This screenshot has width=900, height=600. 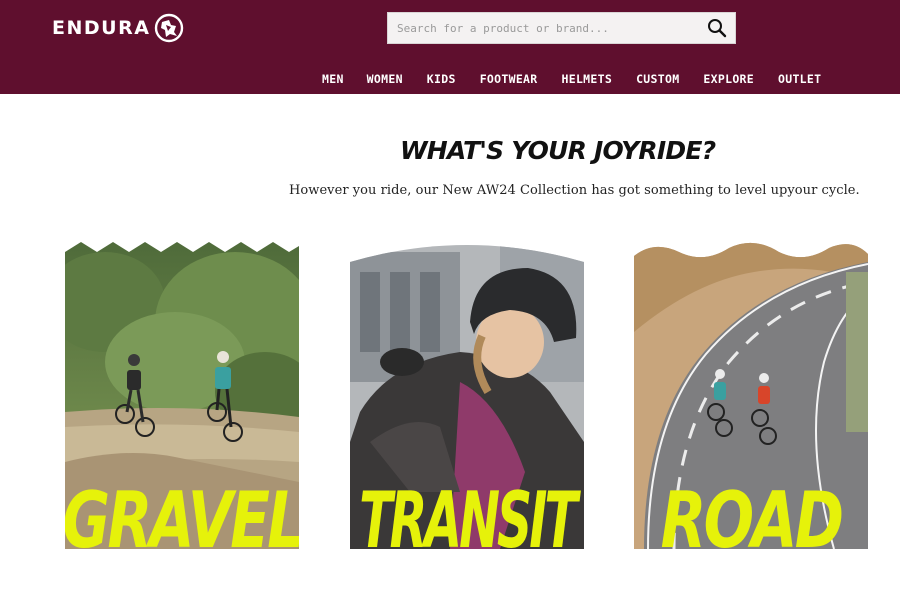 I want to click on nav-item-women: WOMEN, so click(x=385, y=79).